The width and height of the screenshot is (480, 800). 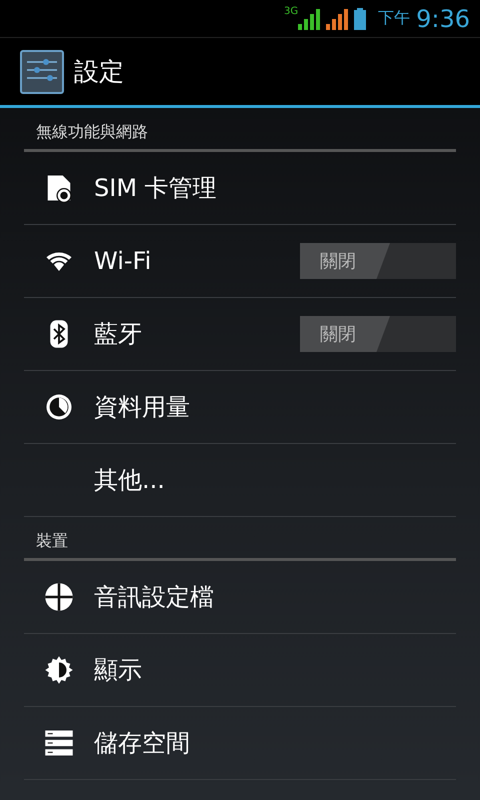 I want to click on settings-item: Wi-Fi 關閉, so click(x=240, y=261).